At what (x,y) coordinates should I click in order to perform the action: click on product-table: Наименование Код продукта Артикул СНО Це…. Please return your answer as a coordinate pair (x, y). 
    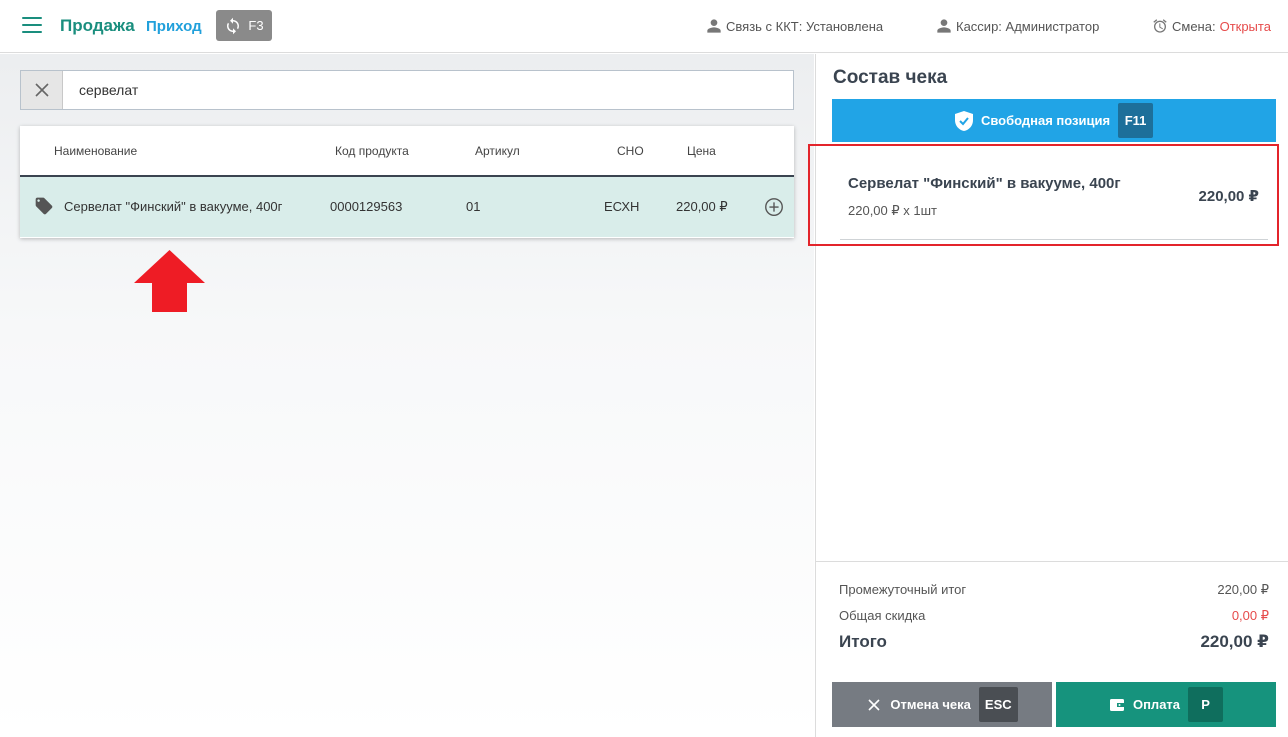
    Looking at the image, I should click on (407, 182).